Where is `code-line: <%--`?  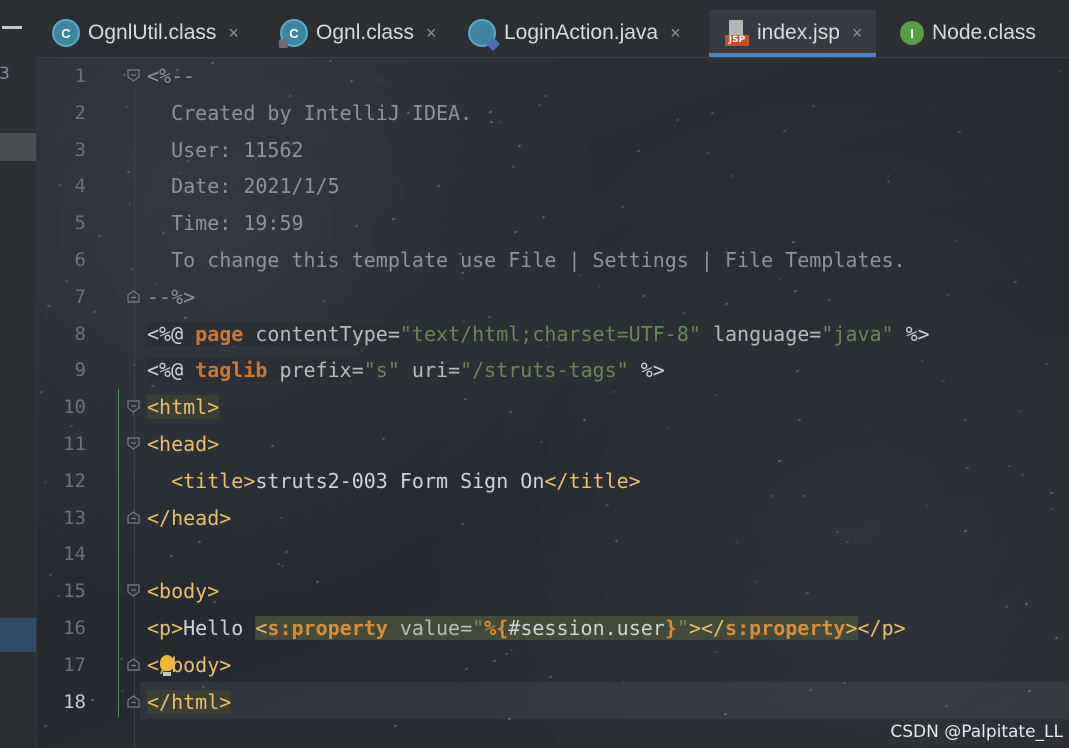 code-line: <%-- is located at coordinates (171, 76).